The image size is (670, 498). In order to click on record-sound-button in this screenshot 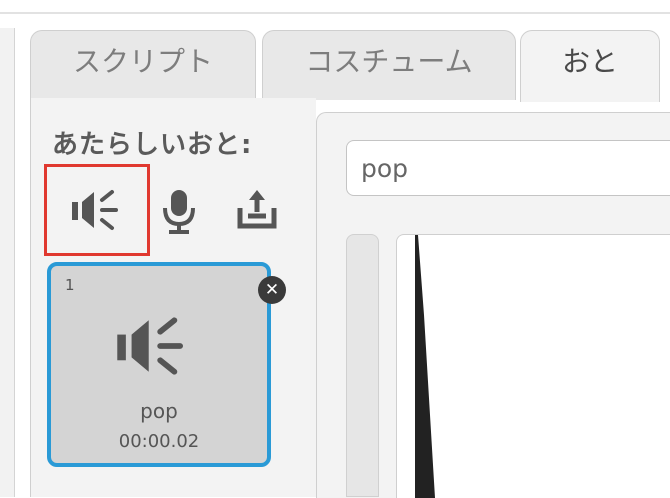, I will do `click(179, 210)`.